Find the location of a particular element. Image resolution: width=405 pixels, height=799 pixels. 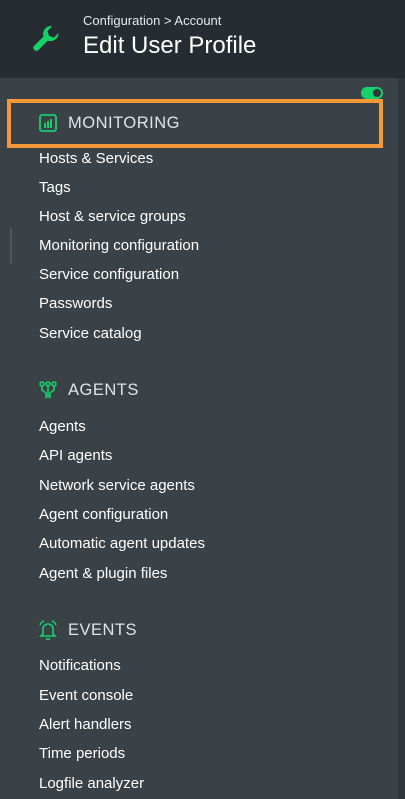

wrench-icon is located at coordinates (46, 38).